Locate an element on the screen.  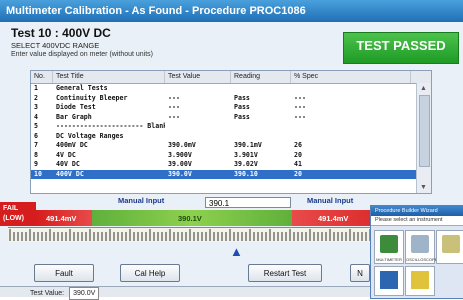
row-no: 9 is located at coordinates (36, 164).